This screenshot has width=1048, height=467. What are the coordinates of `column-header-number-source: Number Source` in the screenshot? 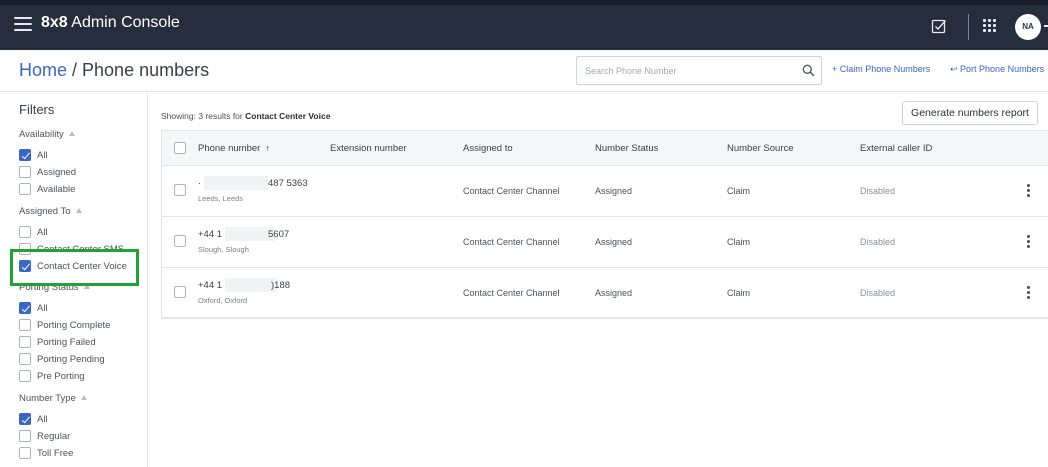 It's located at (760, 148).